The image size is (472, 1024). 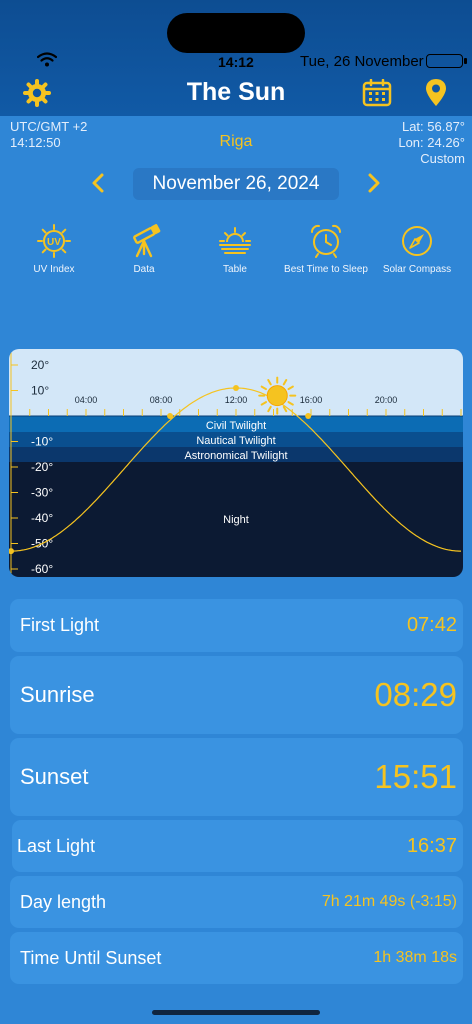 I want to click on tool-table: Table, so click(x=235, y=249).